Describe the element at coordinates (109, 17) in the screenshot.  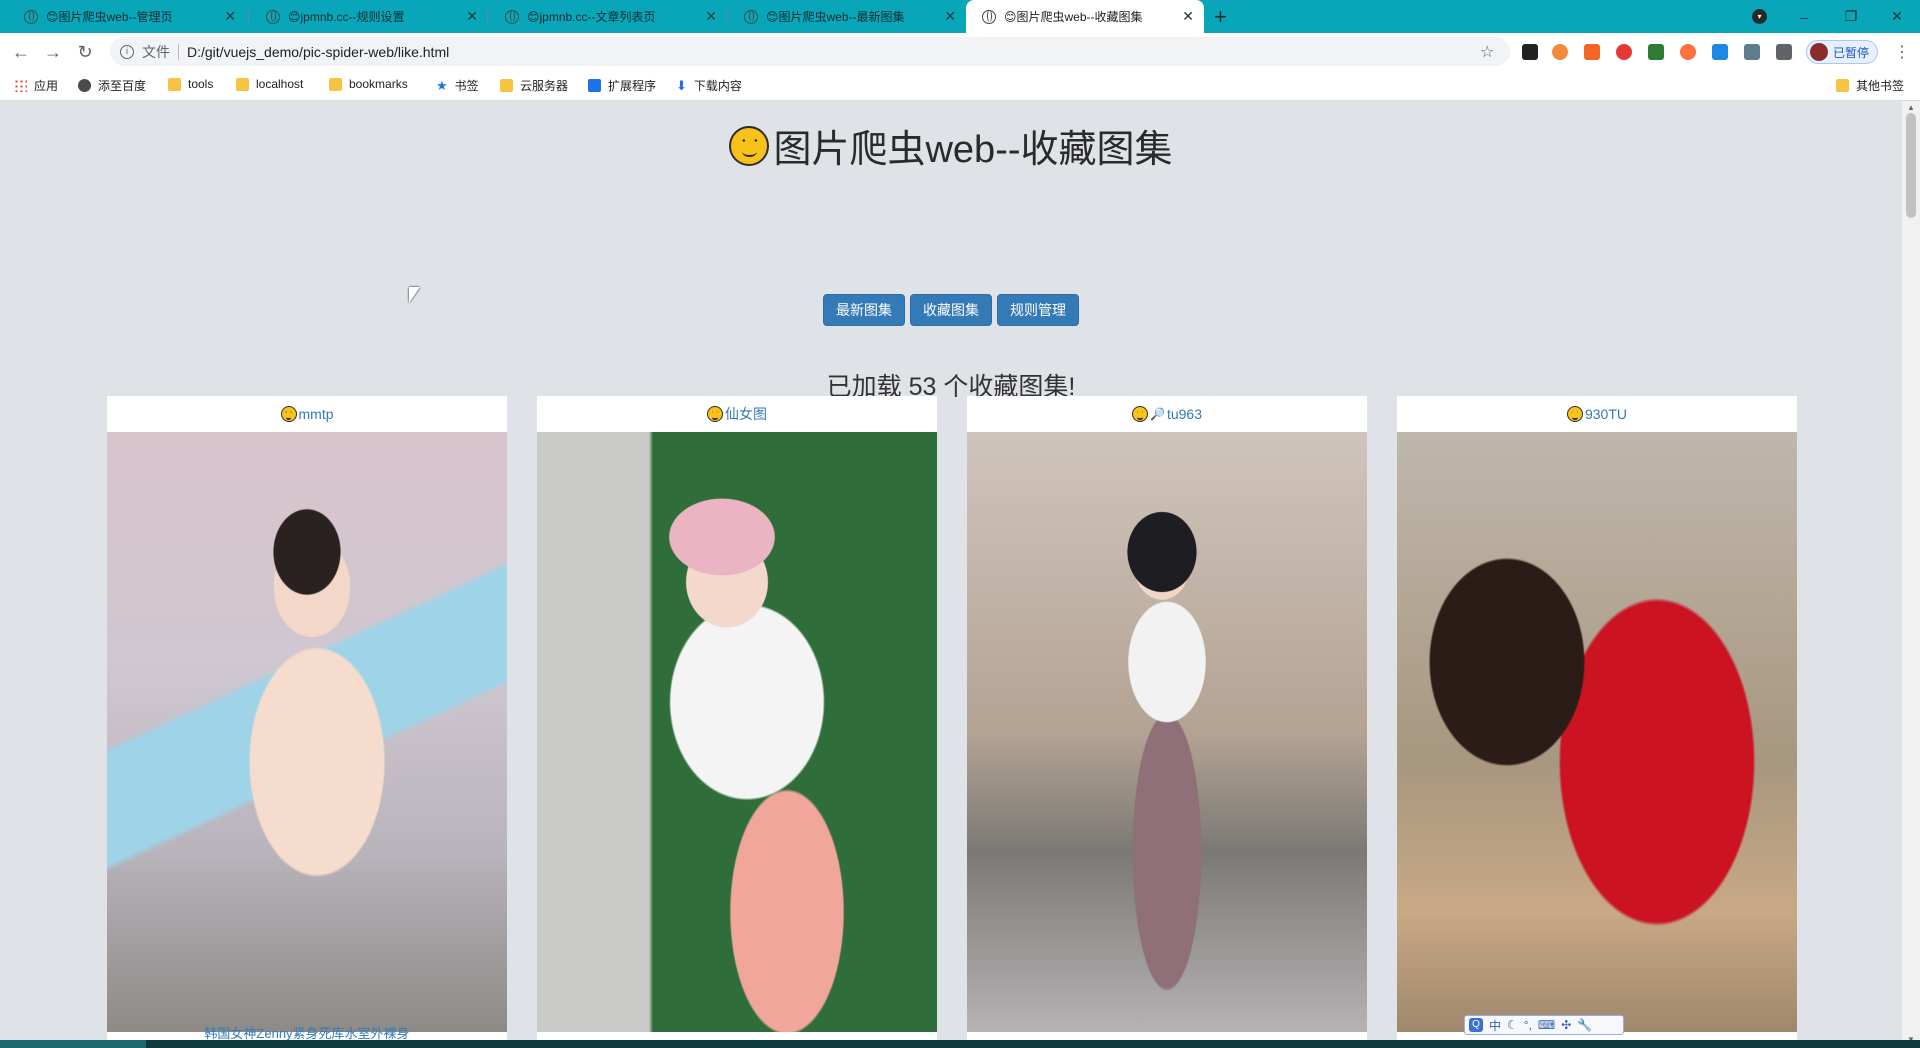
I see `tab-title: 😊图片爬虫web--管理页` at that location.